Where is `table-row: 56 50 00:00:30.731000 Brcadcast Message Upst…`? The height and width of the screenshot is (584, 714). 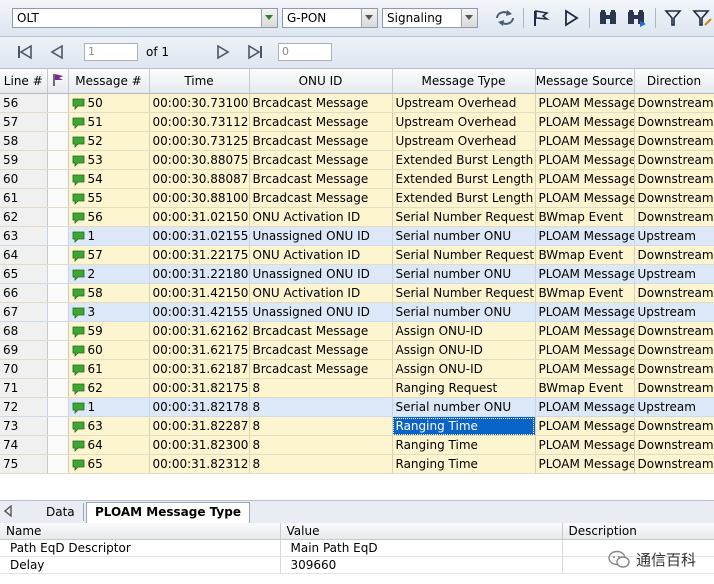
table-row: 56 50 00:00:30.731000 Brcadcast Message Upst… is located at coordinates (357, 103).